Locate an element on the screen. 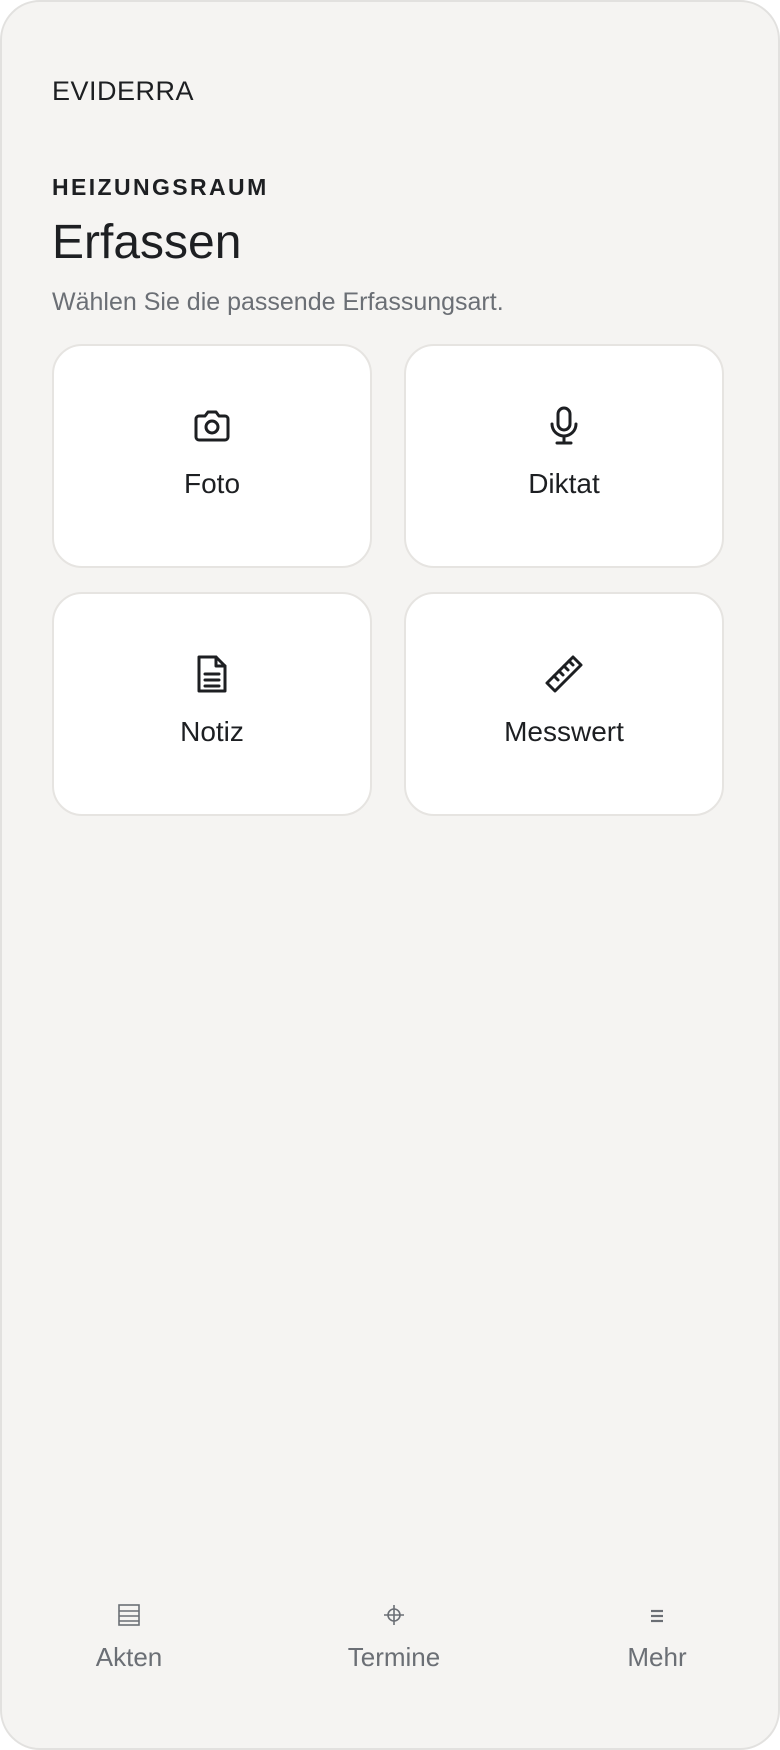 This screenshot has height=1750, width=780. capture-note-label: Notiz is located at coordinates (212, 731).